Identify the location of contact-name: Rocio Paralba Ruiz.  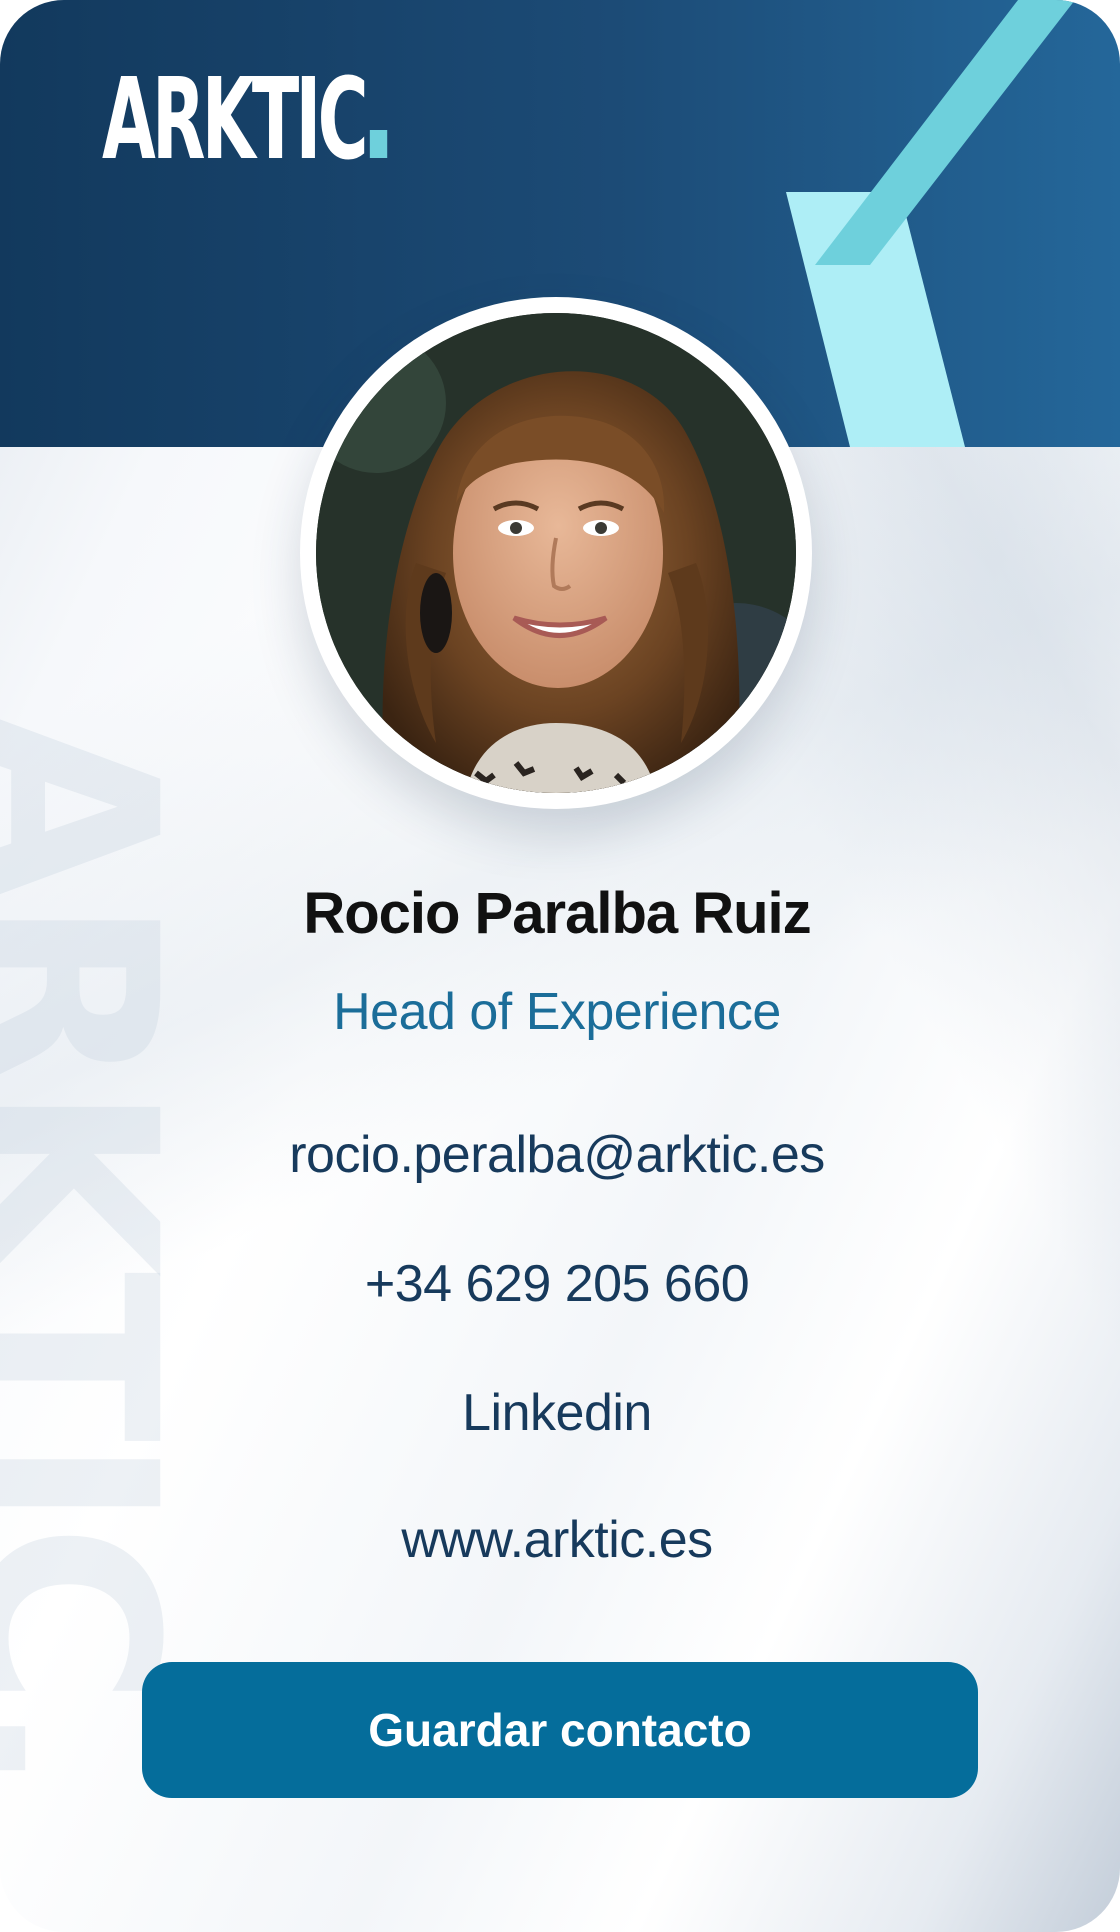
(557, 913).